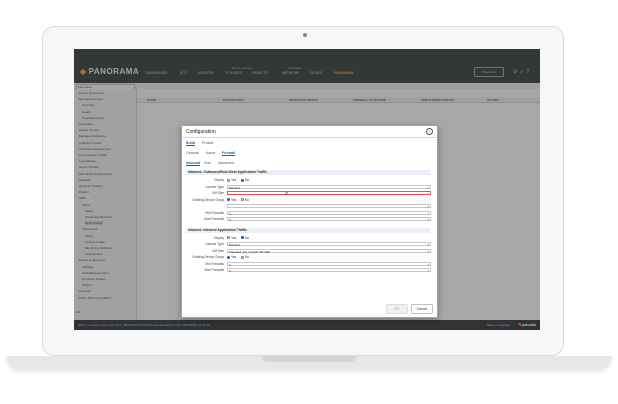  I want to click on brand-text: paloalto, so click(528, 324).